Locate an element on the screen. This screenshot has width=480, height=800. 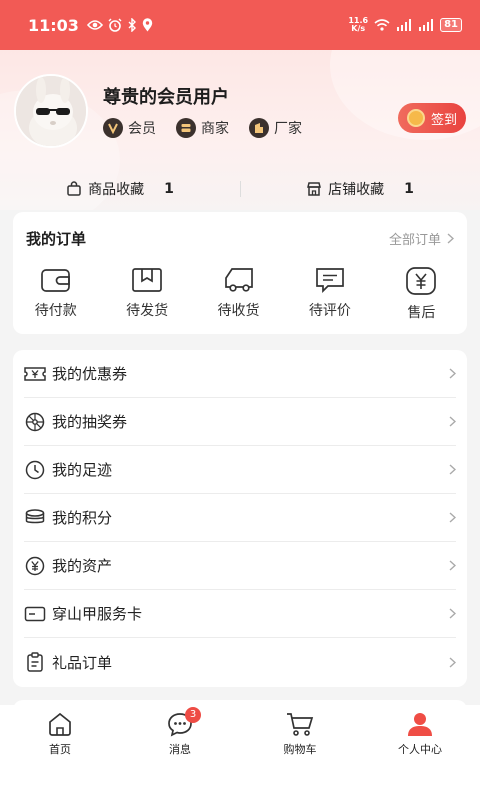
status-icons-right: 11.6 K/s 81 is located at coordinates (405, 25).